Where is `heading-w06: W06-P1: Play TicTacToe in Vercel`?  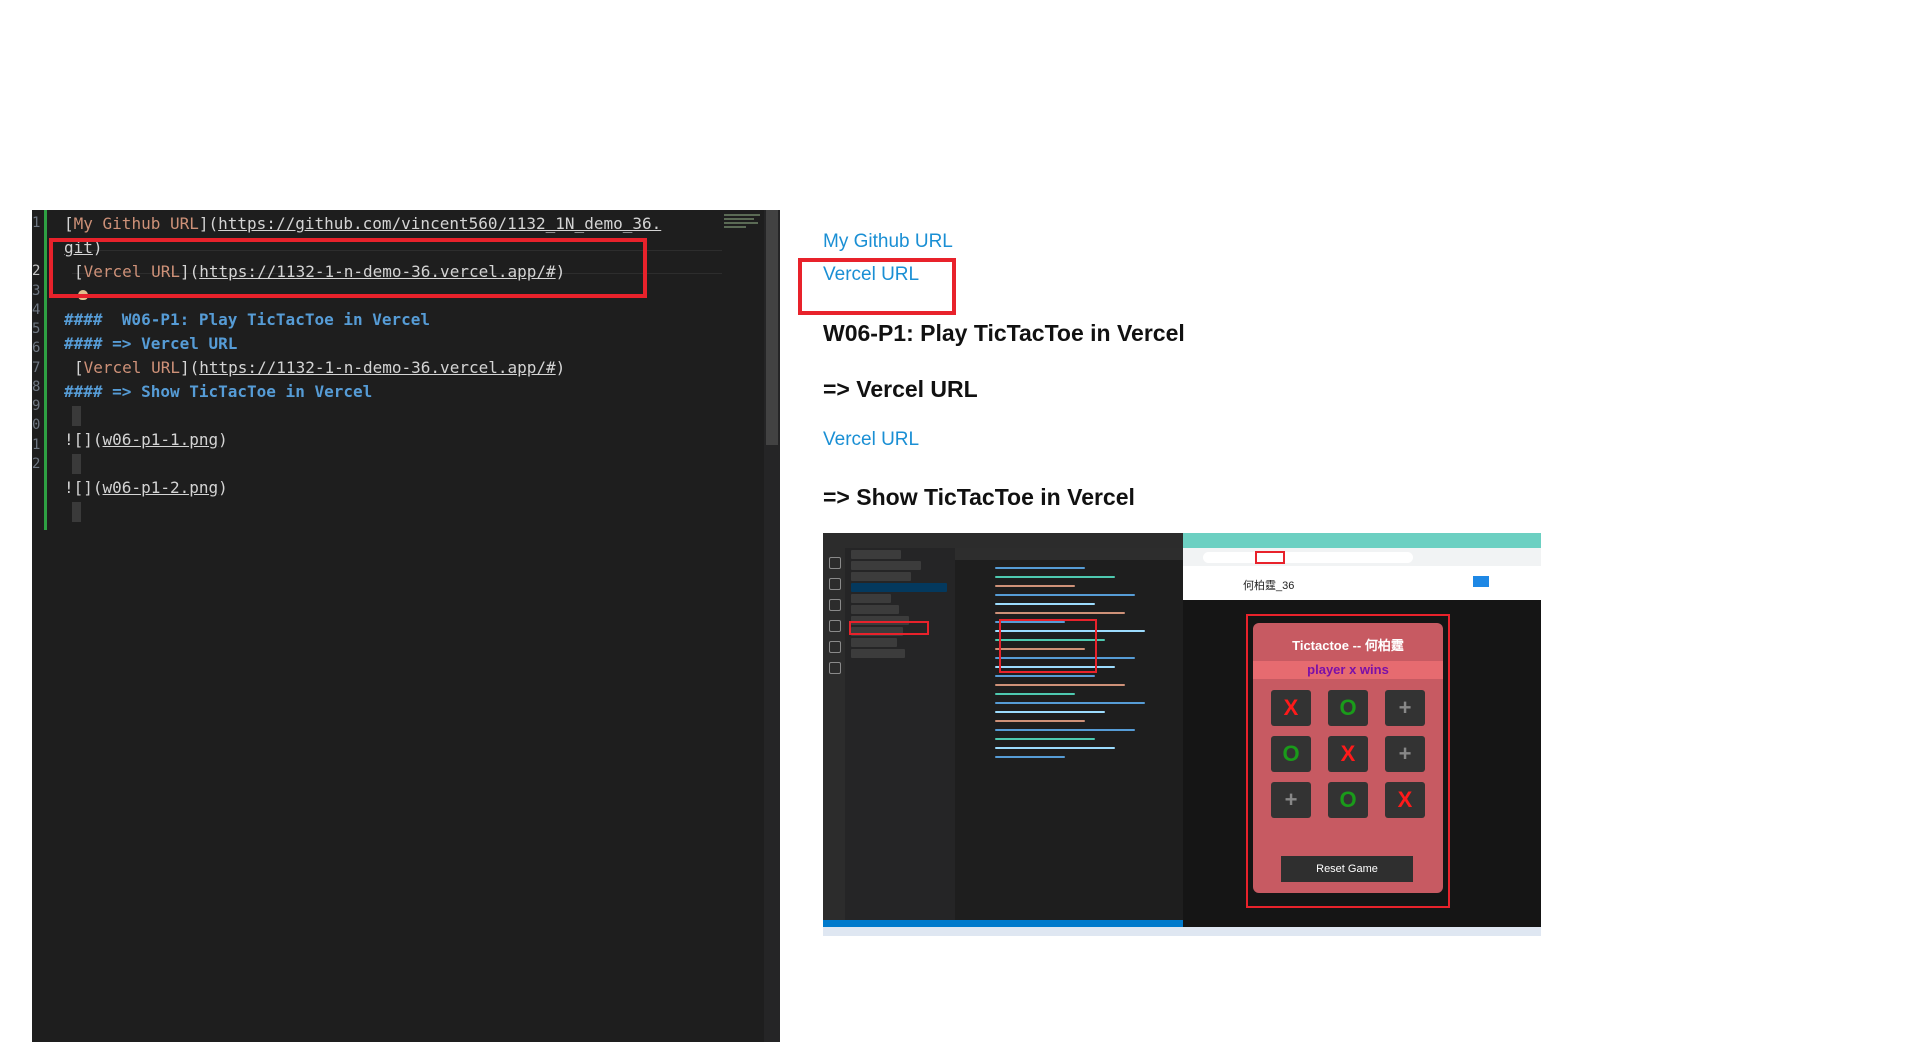 heading-w06: W06-P1: Play TicTacToe in Vercel is located at coordinates (1004, 333).